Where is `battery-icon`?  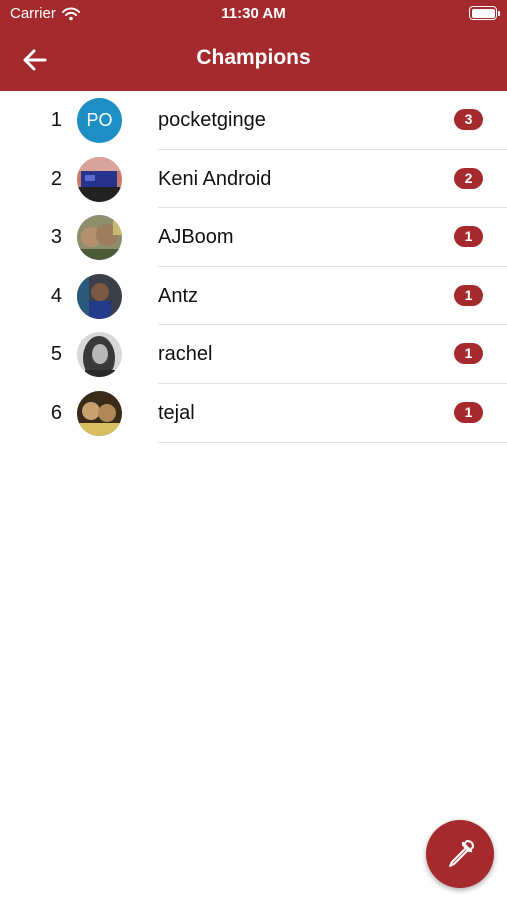
battery-icon is located at coordinates (484, 13).